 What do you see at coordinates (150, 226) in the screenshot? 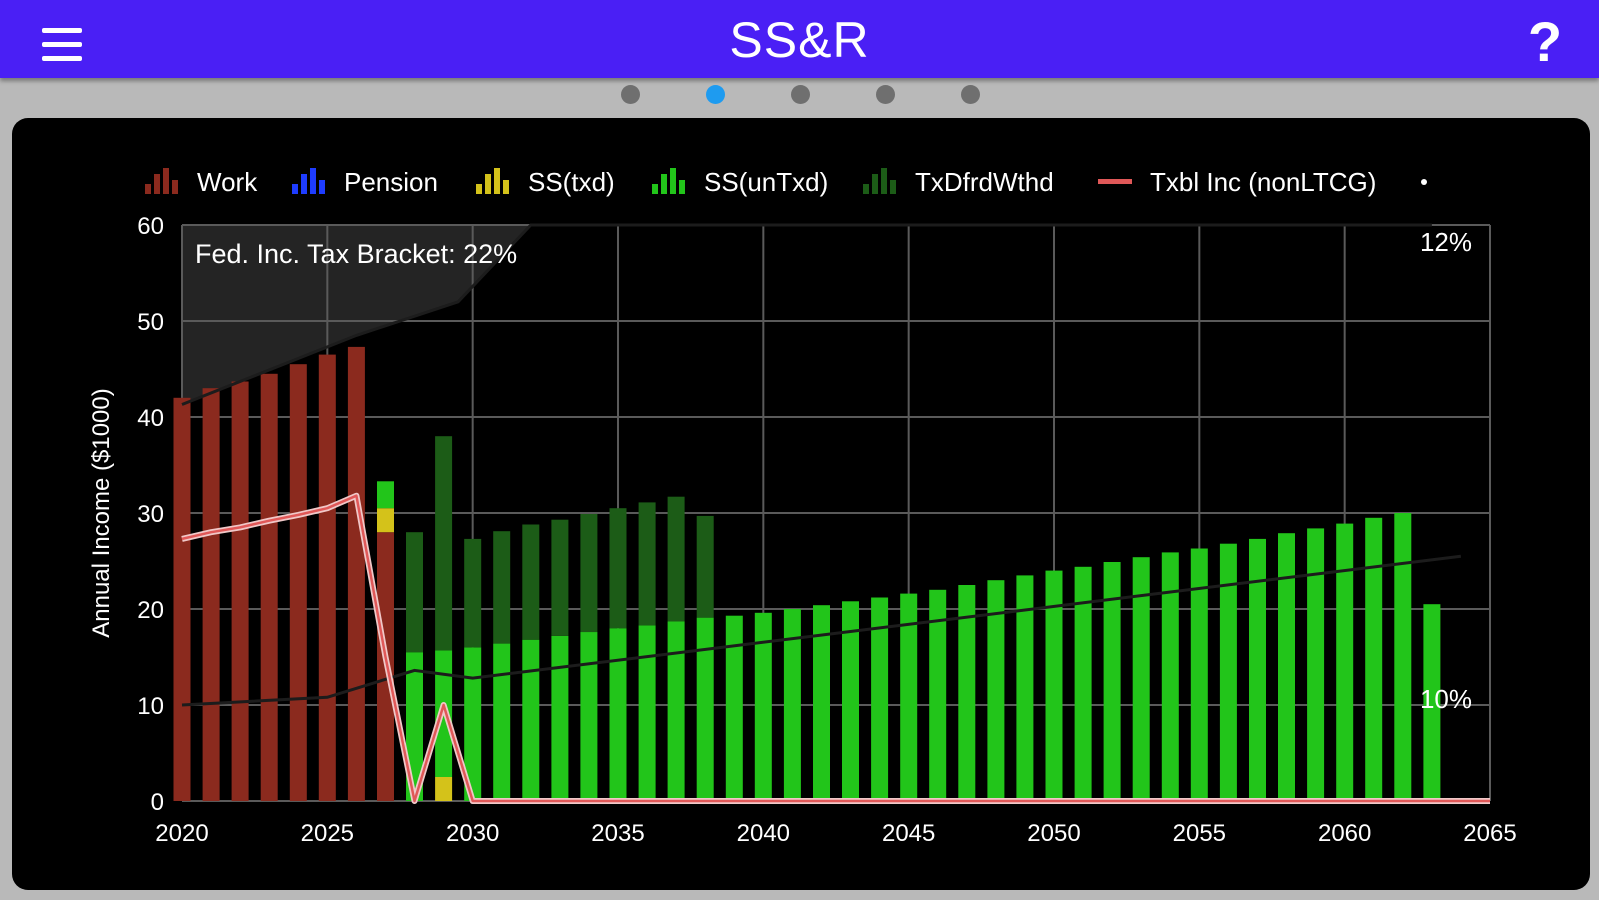
I see `y-tick-label: 60` at bounding box center [150, 226].